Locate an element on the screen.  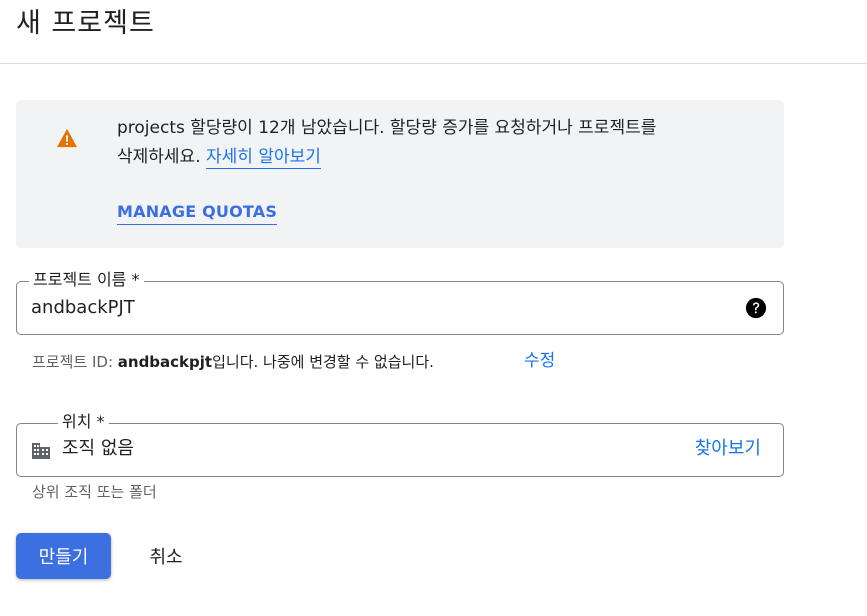
project-name-field: 프로젝트 이름 * is located at coordinates (400, 302).